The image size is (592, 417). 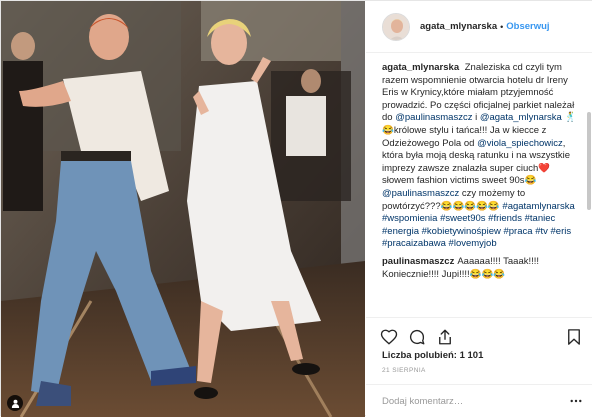 What do you see at coordinates (409, 218) in the screenshot?
I see `hashtag-link: #wspomienia` at bounding box center [409, 218].